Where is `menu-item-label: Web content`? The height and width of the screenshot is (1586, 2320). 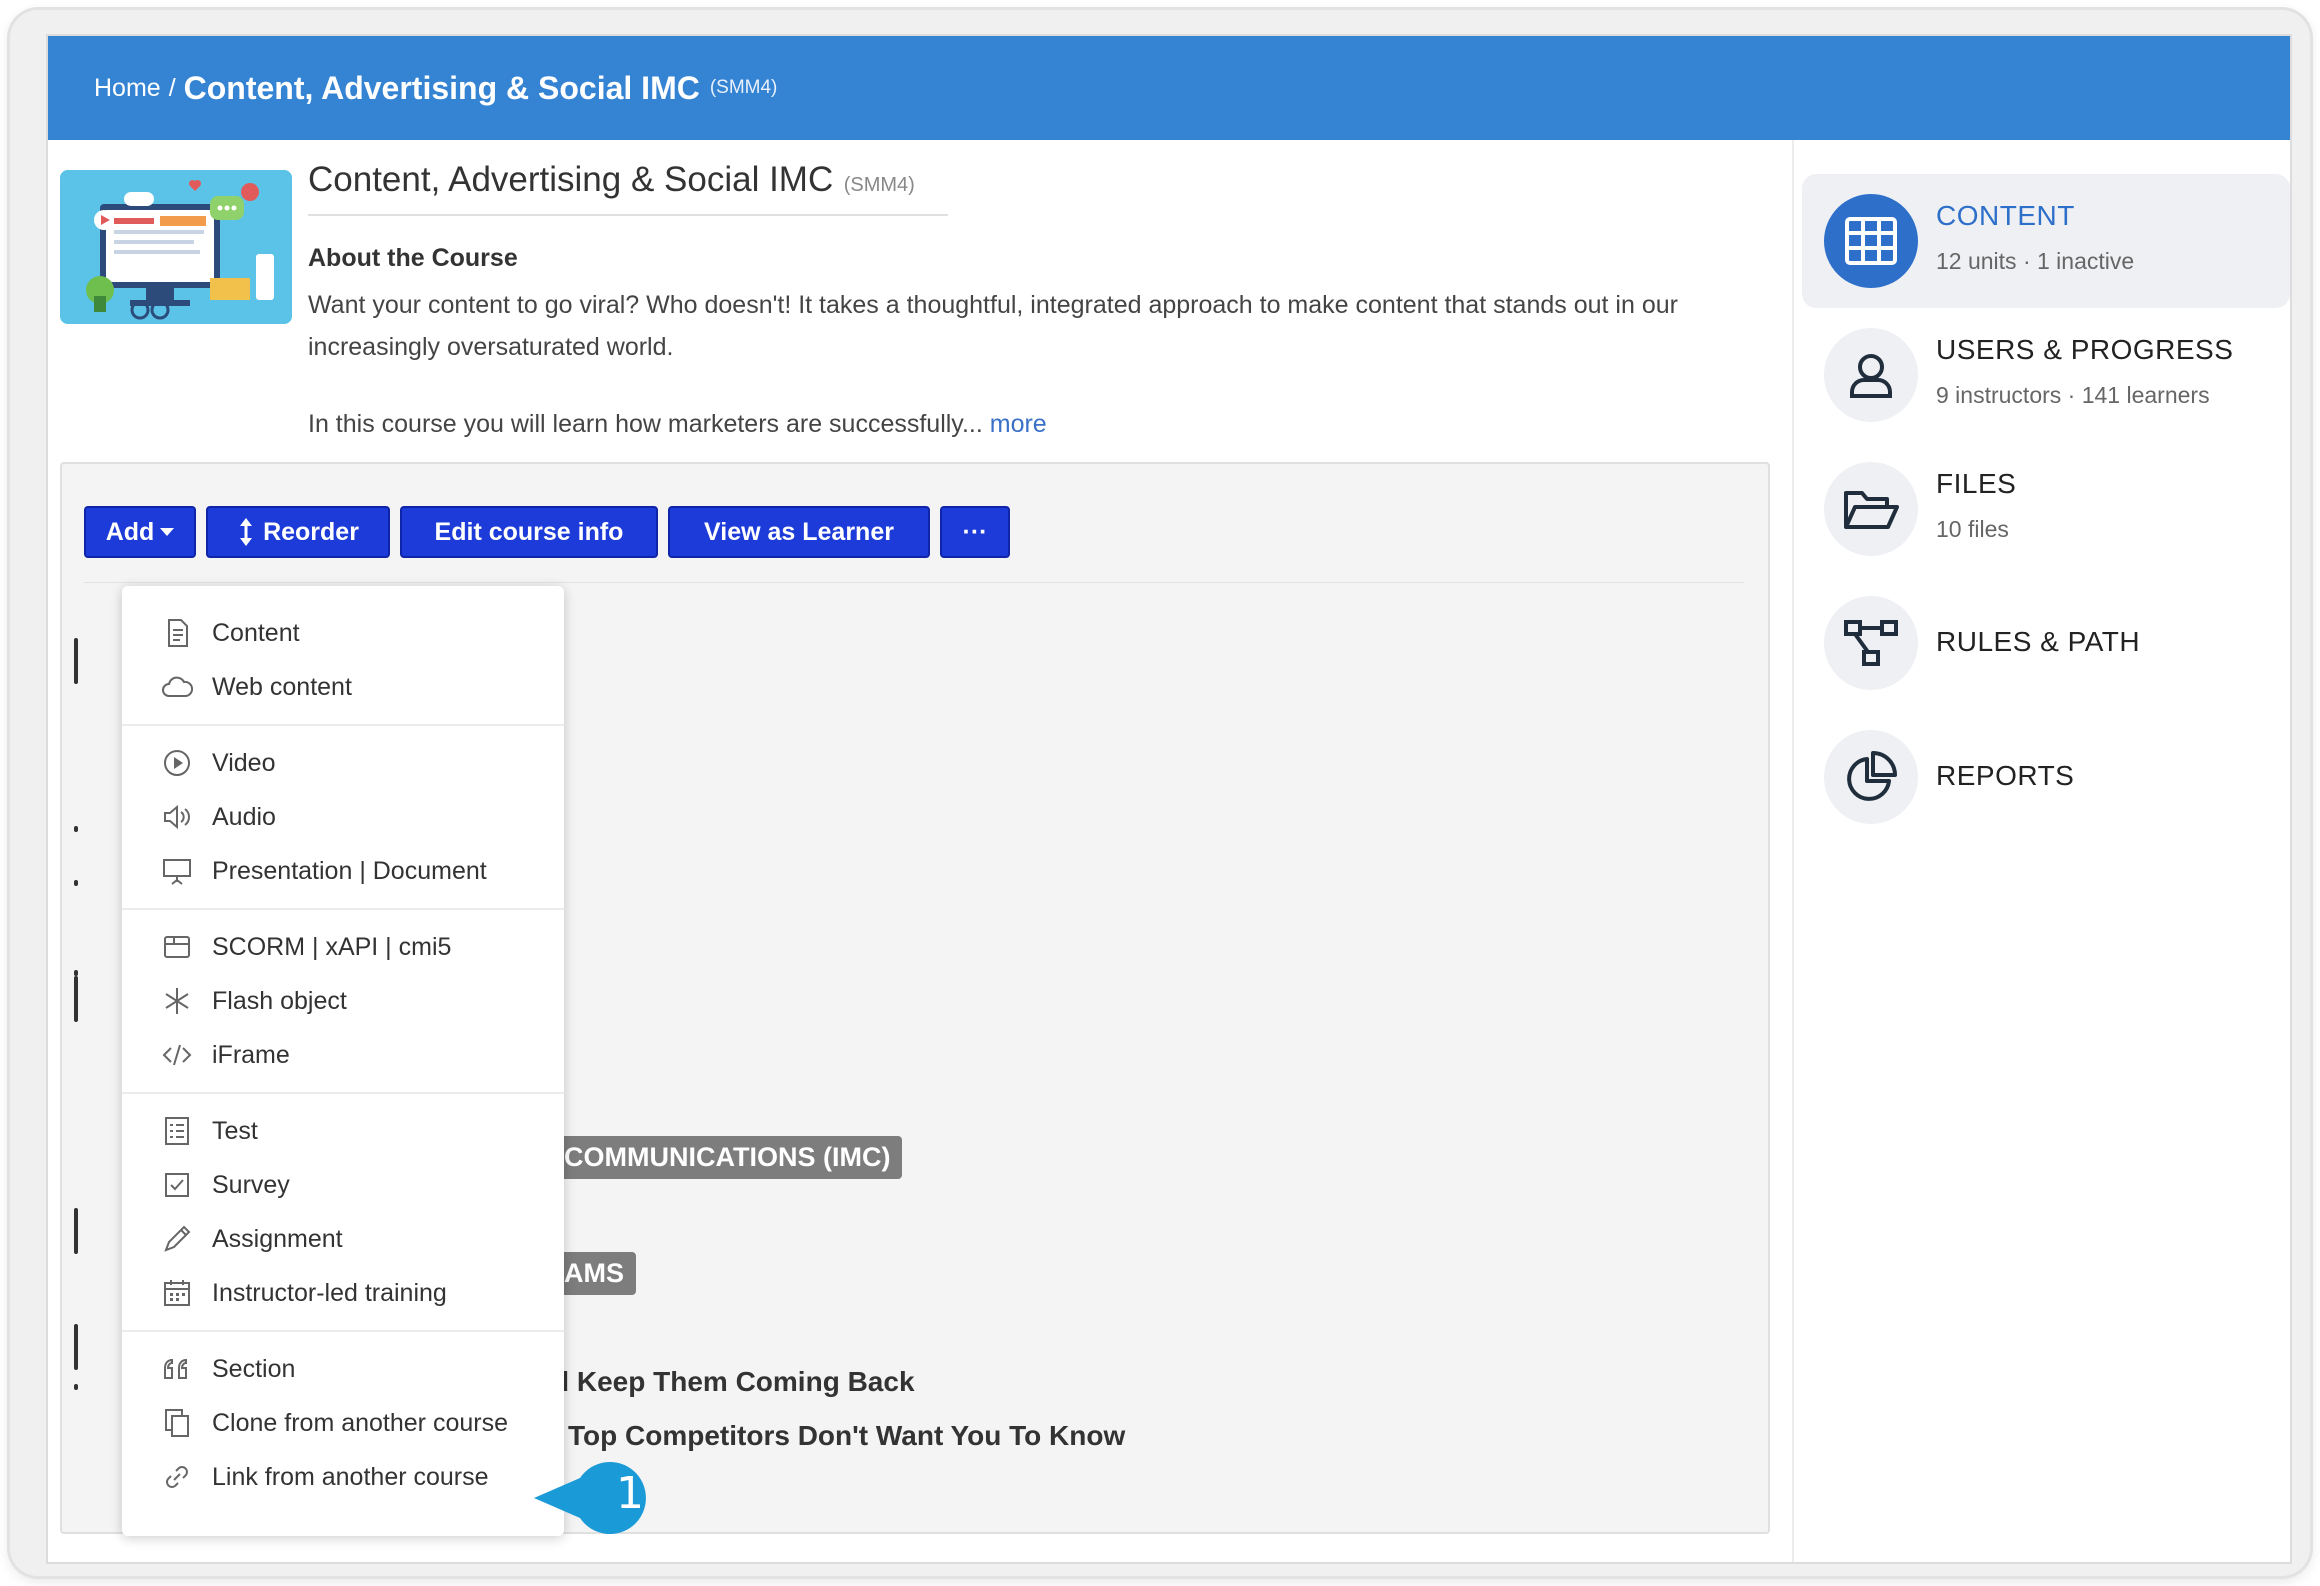 menu-item-label: Web content is located at coordinates (282, 686).